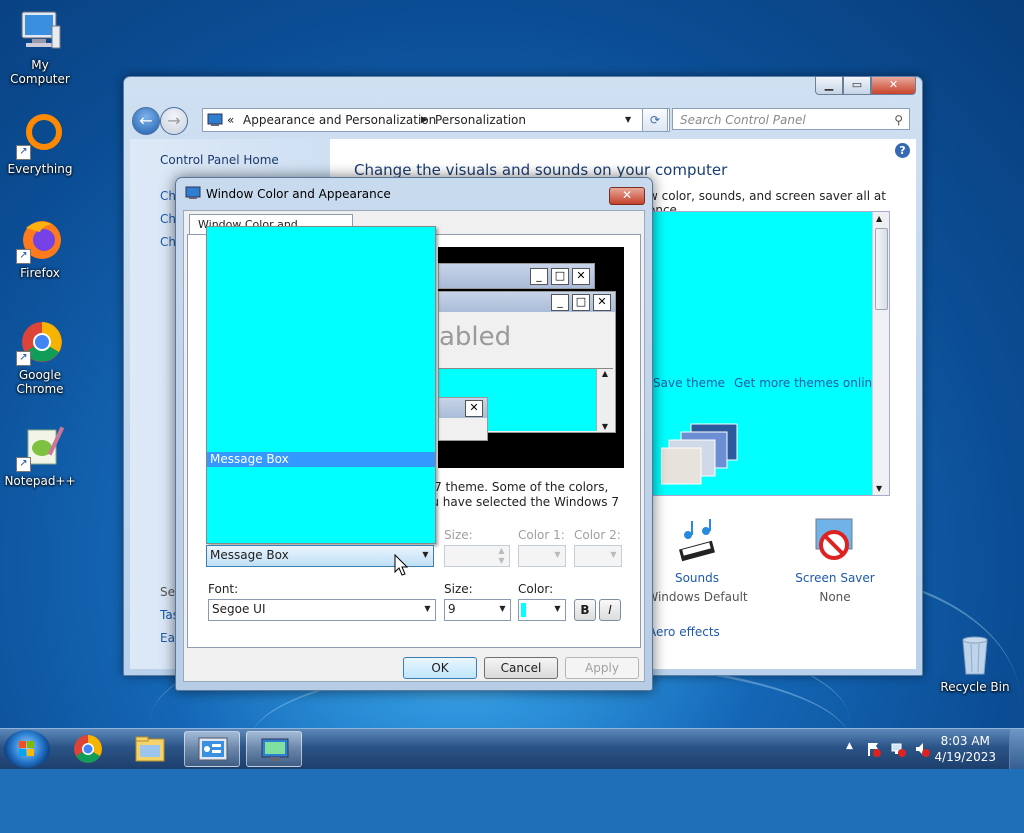  I want to click on control-panel-icon, so click(213, 749).